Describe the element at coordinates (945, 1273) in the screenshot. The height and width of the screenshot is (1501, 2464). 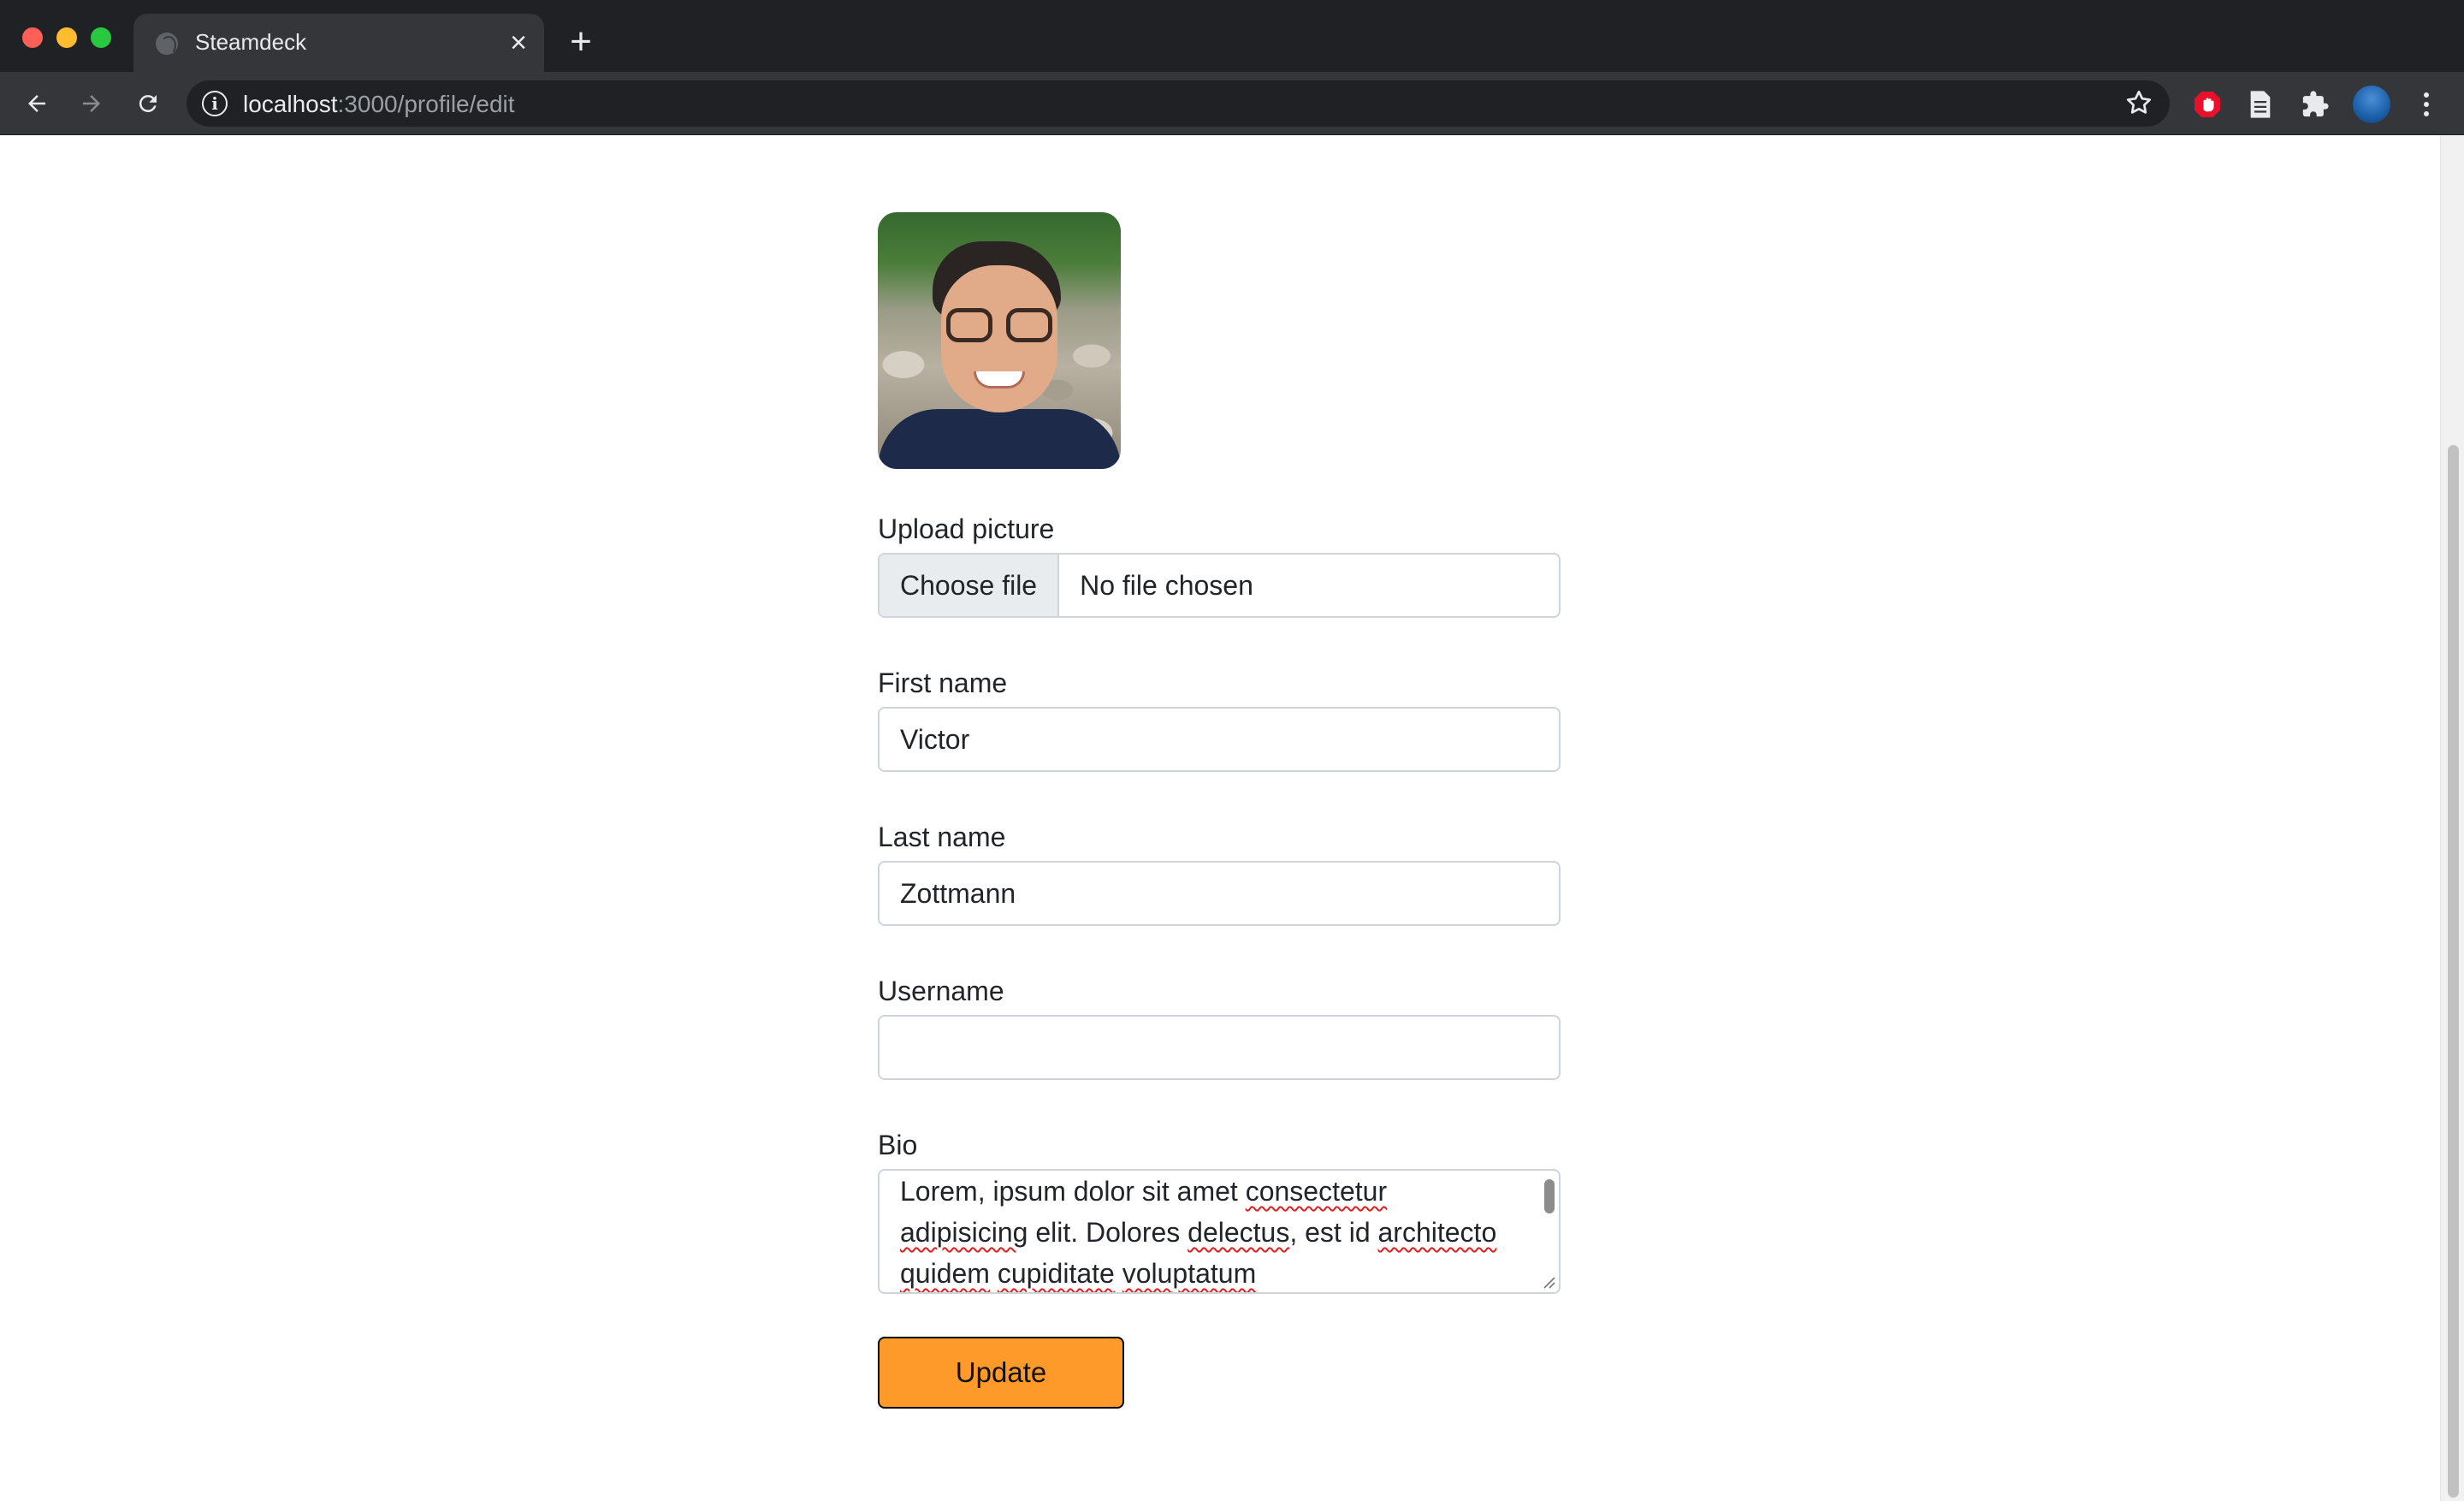
I see `bio-word-misspelled: quidem` at that location.